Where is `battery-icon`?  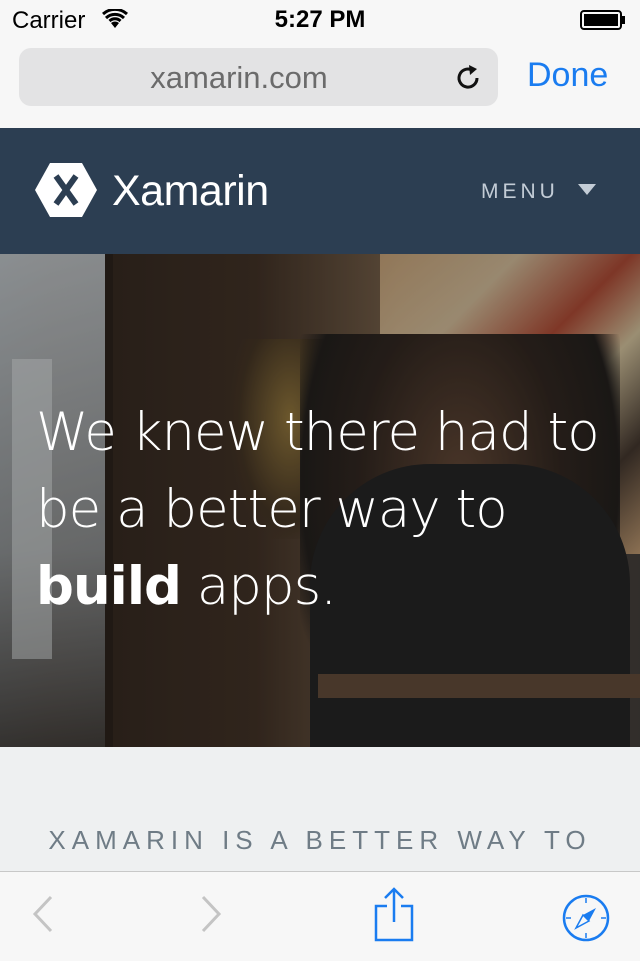 battery-icon is located at coordinates (602, 20).